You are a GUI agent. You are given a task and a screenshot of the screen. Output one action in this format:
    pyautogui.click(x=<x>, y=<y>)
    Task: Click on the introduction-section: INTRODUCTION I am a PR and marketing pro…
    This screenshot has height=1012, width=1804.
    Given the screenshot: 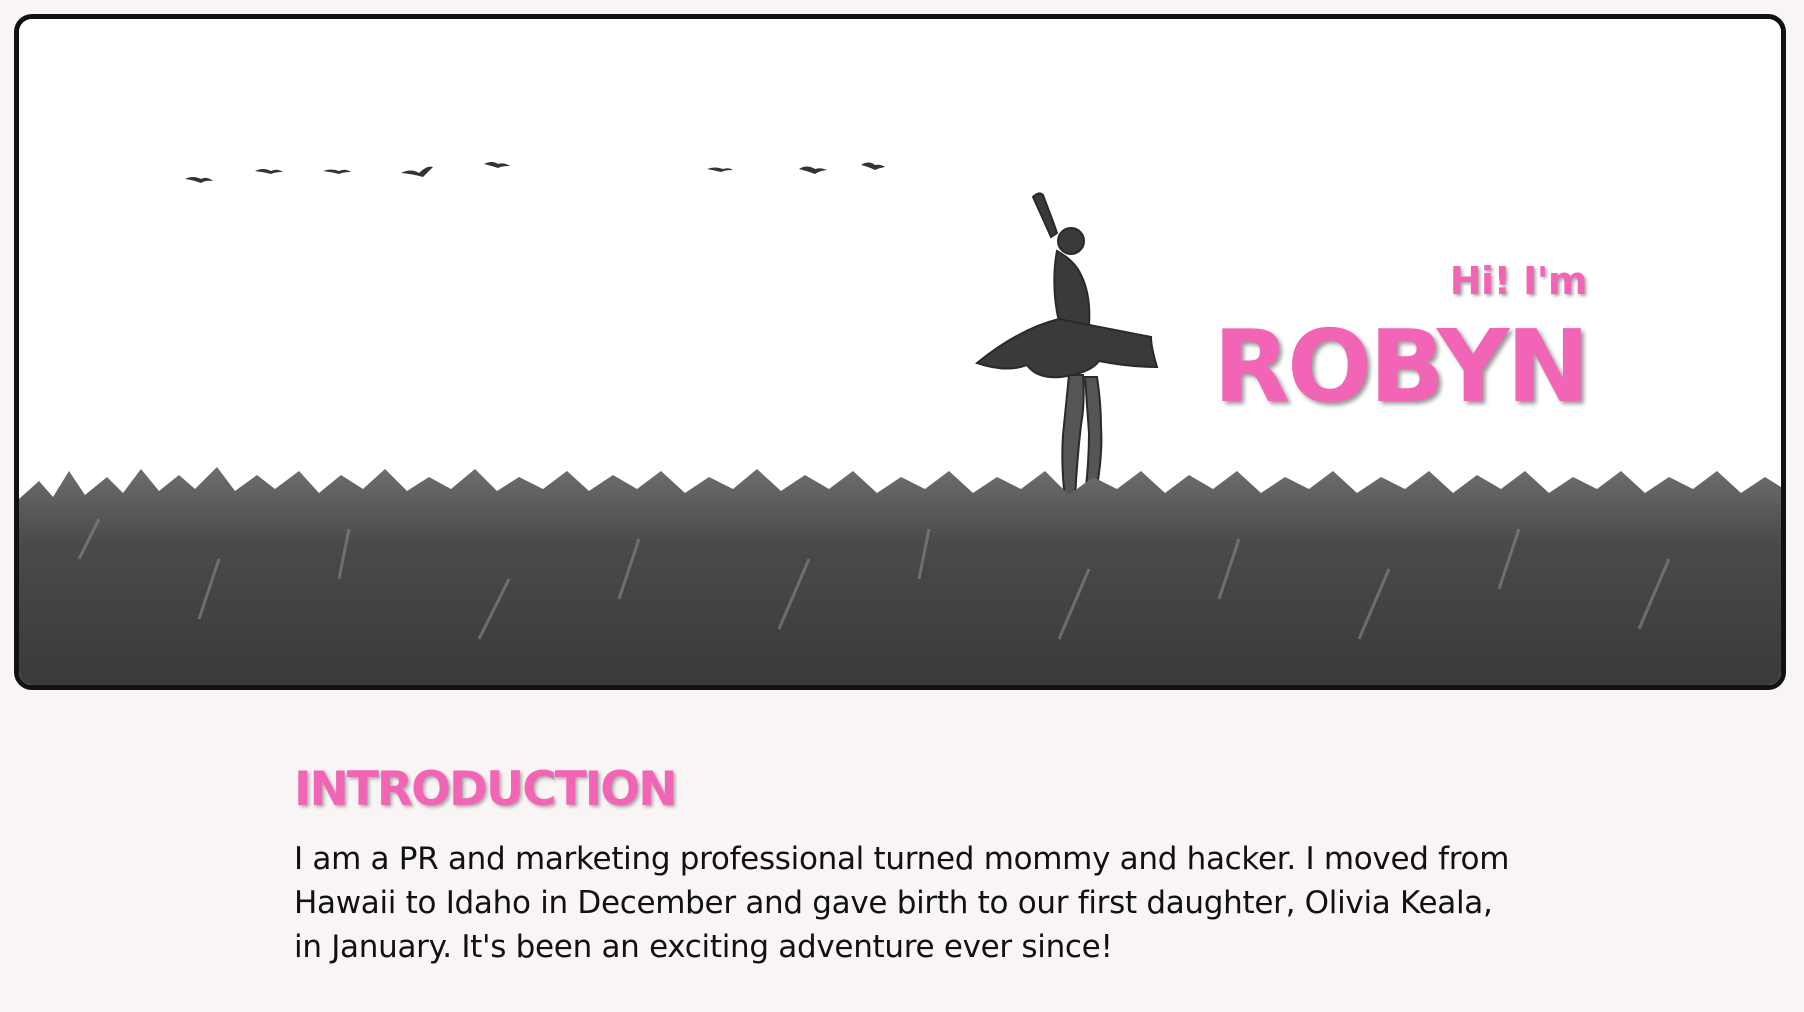 What is the action you would take?
    pyautogui.click(x=909, y=865)
    